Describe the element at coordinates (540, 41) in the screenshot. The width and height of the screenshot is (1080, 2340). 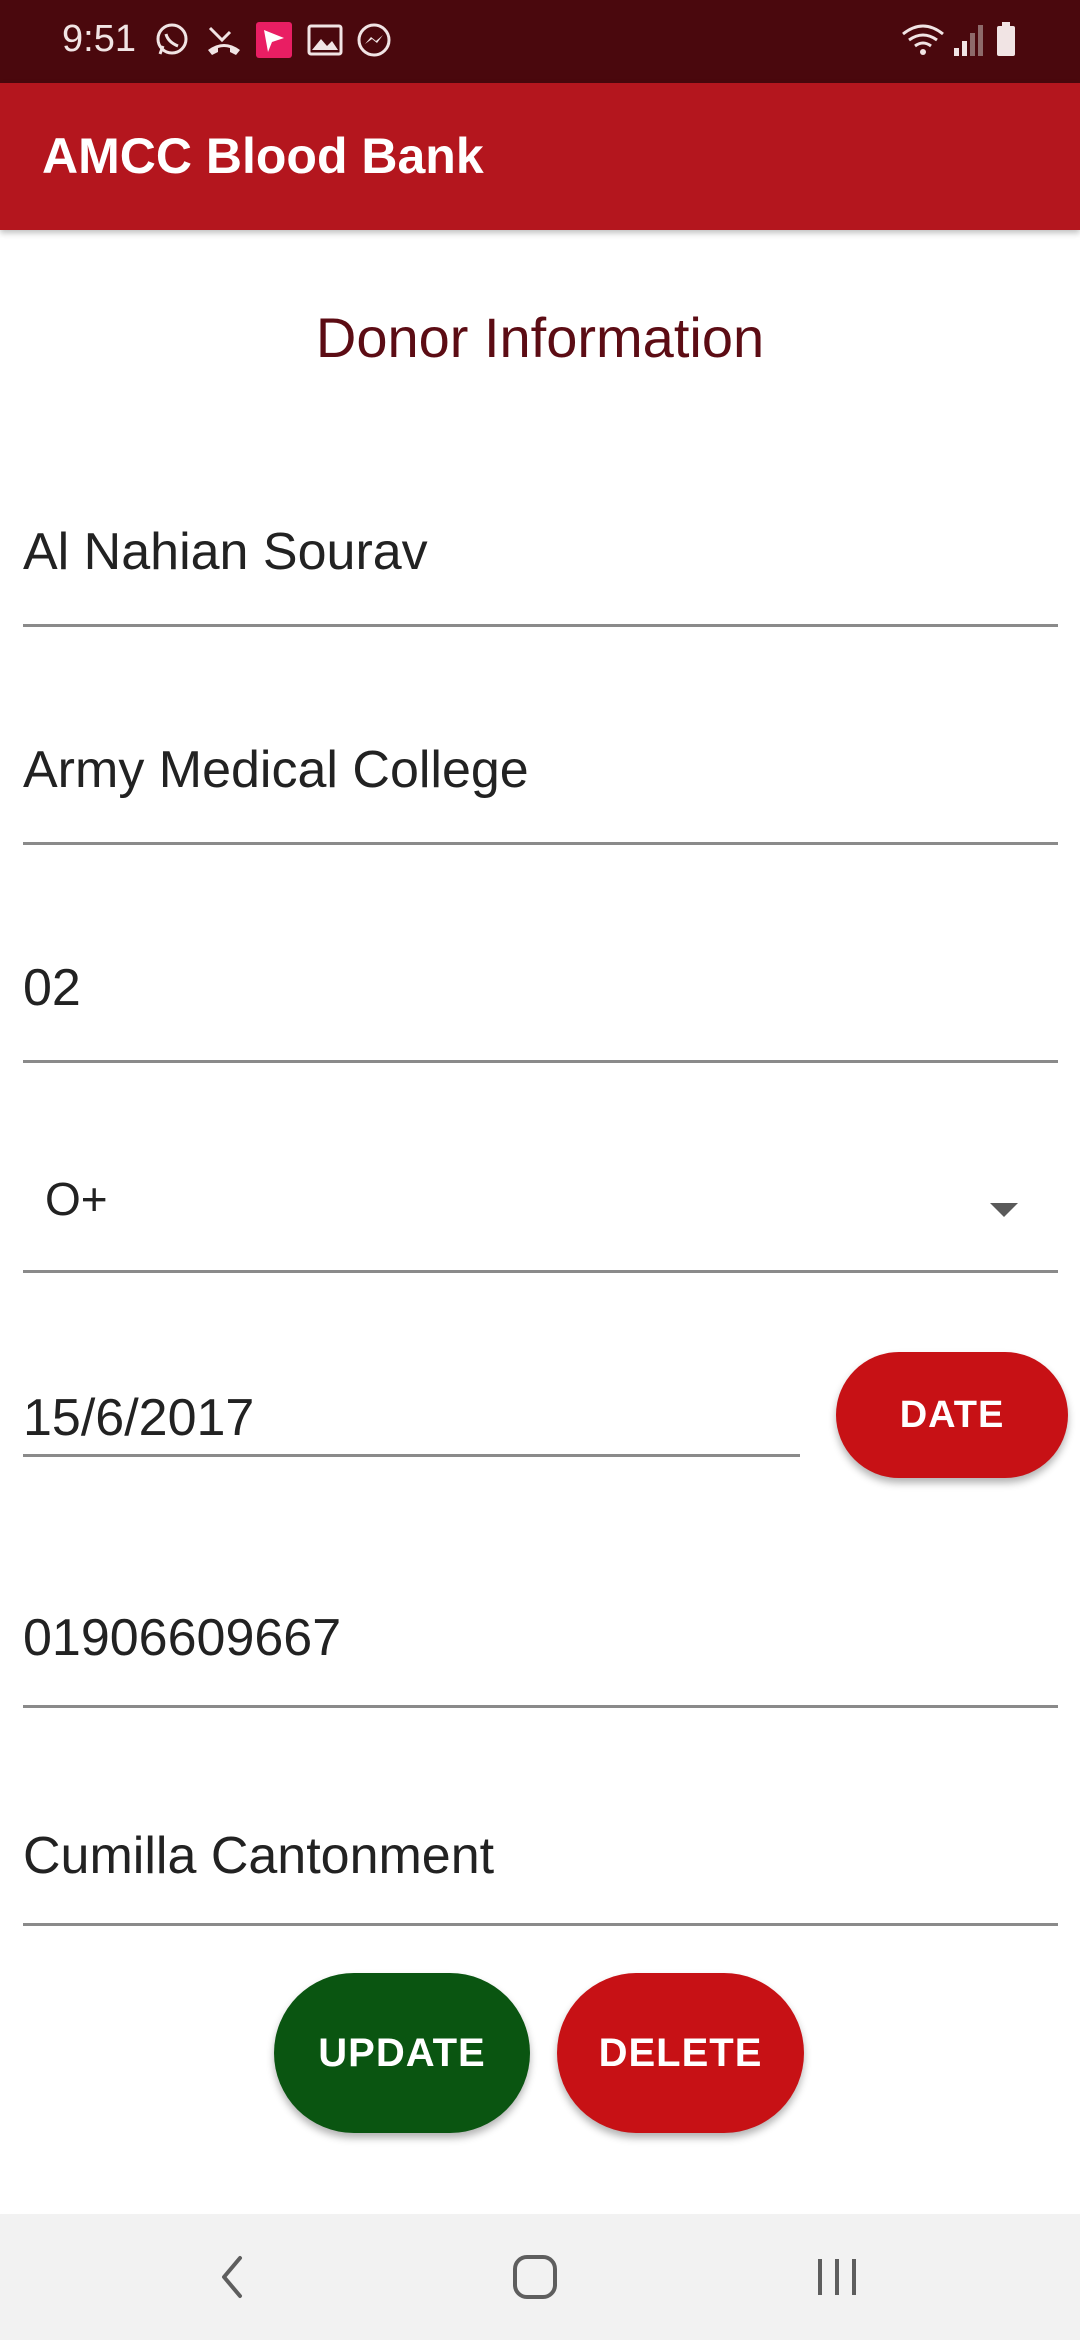
I see `status-bar: 9:51` at that location.